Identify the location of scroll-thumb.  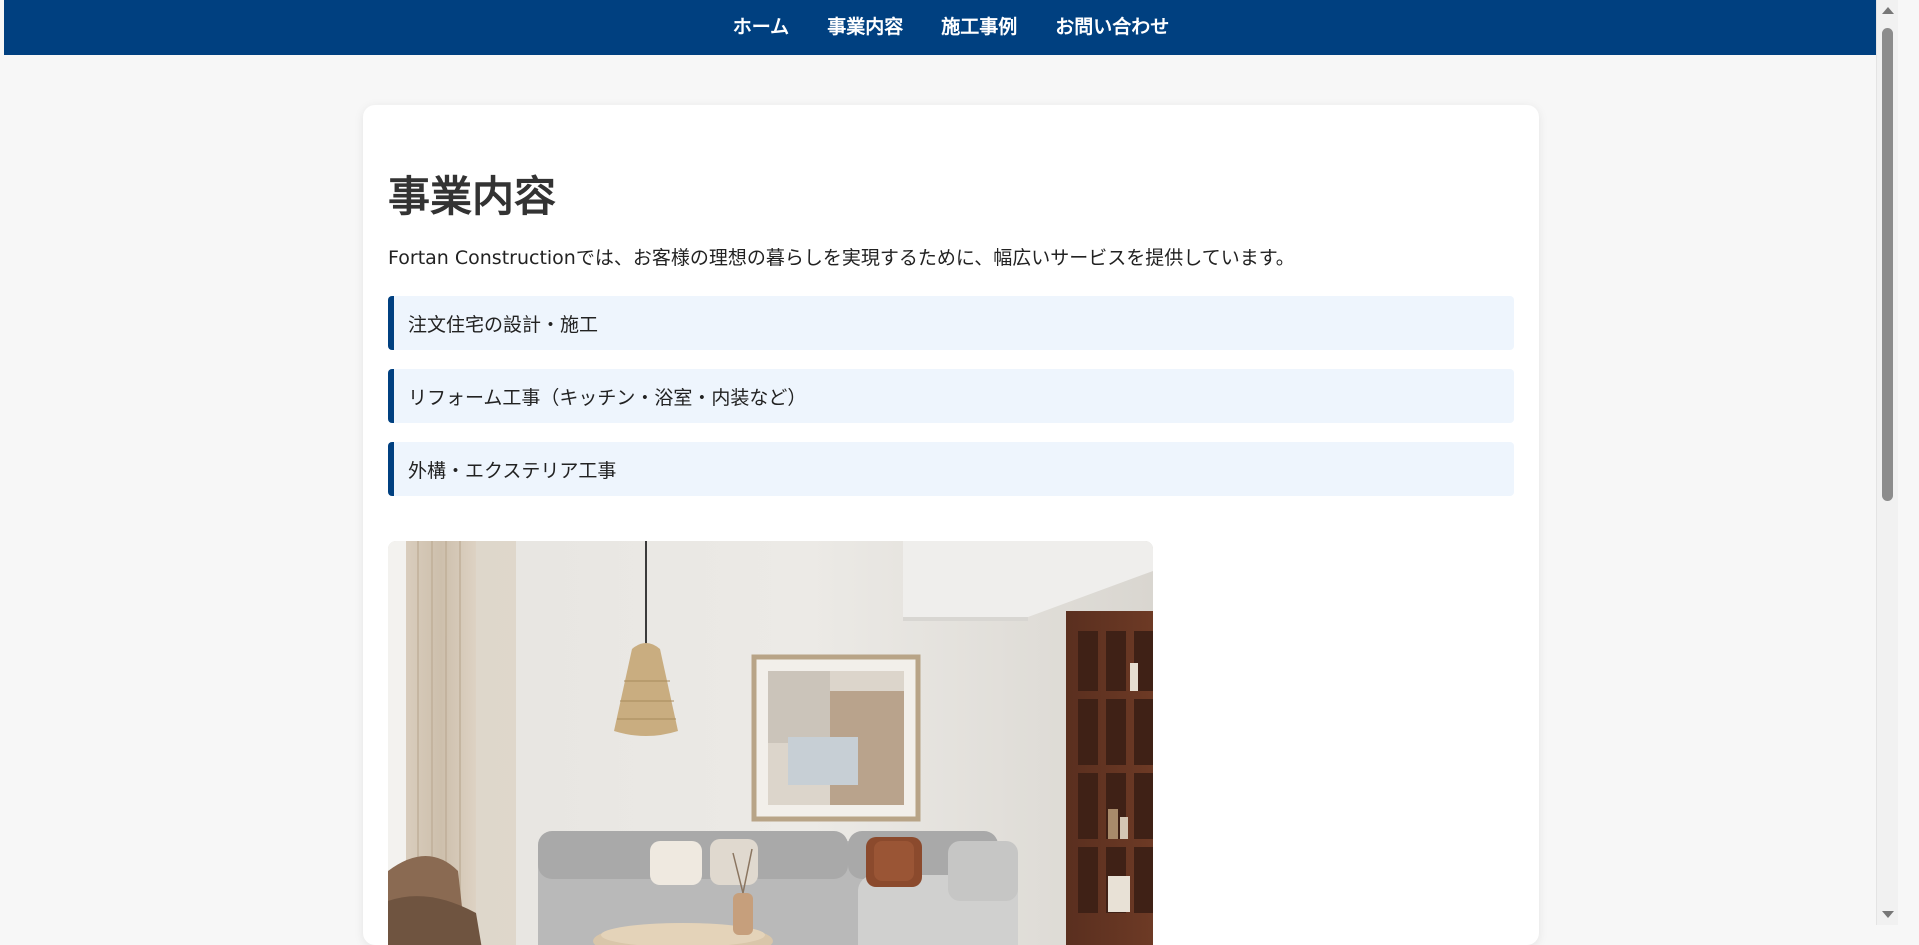
(1887, 264).